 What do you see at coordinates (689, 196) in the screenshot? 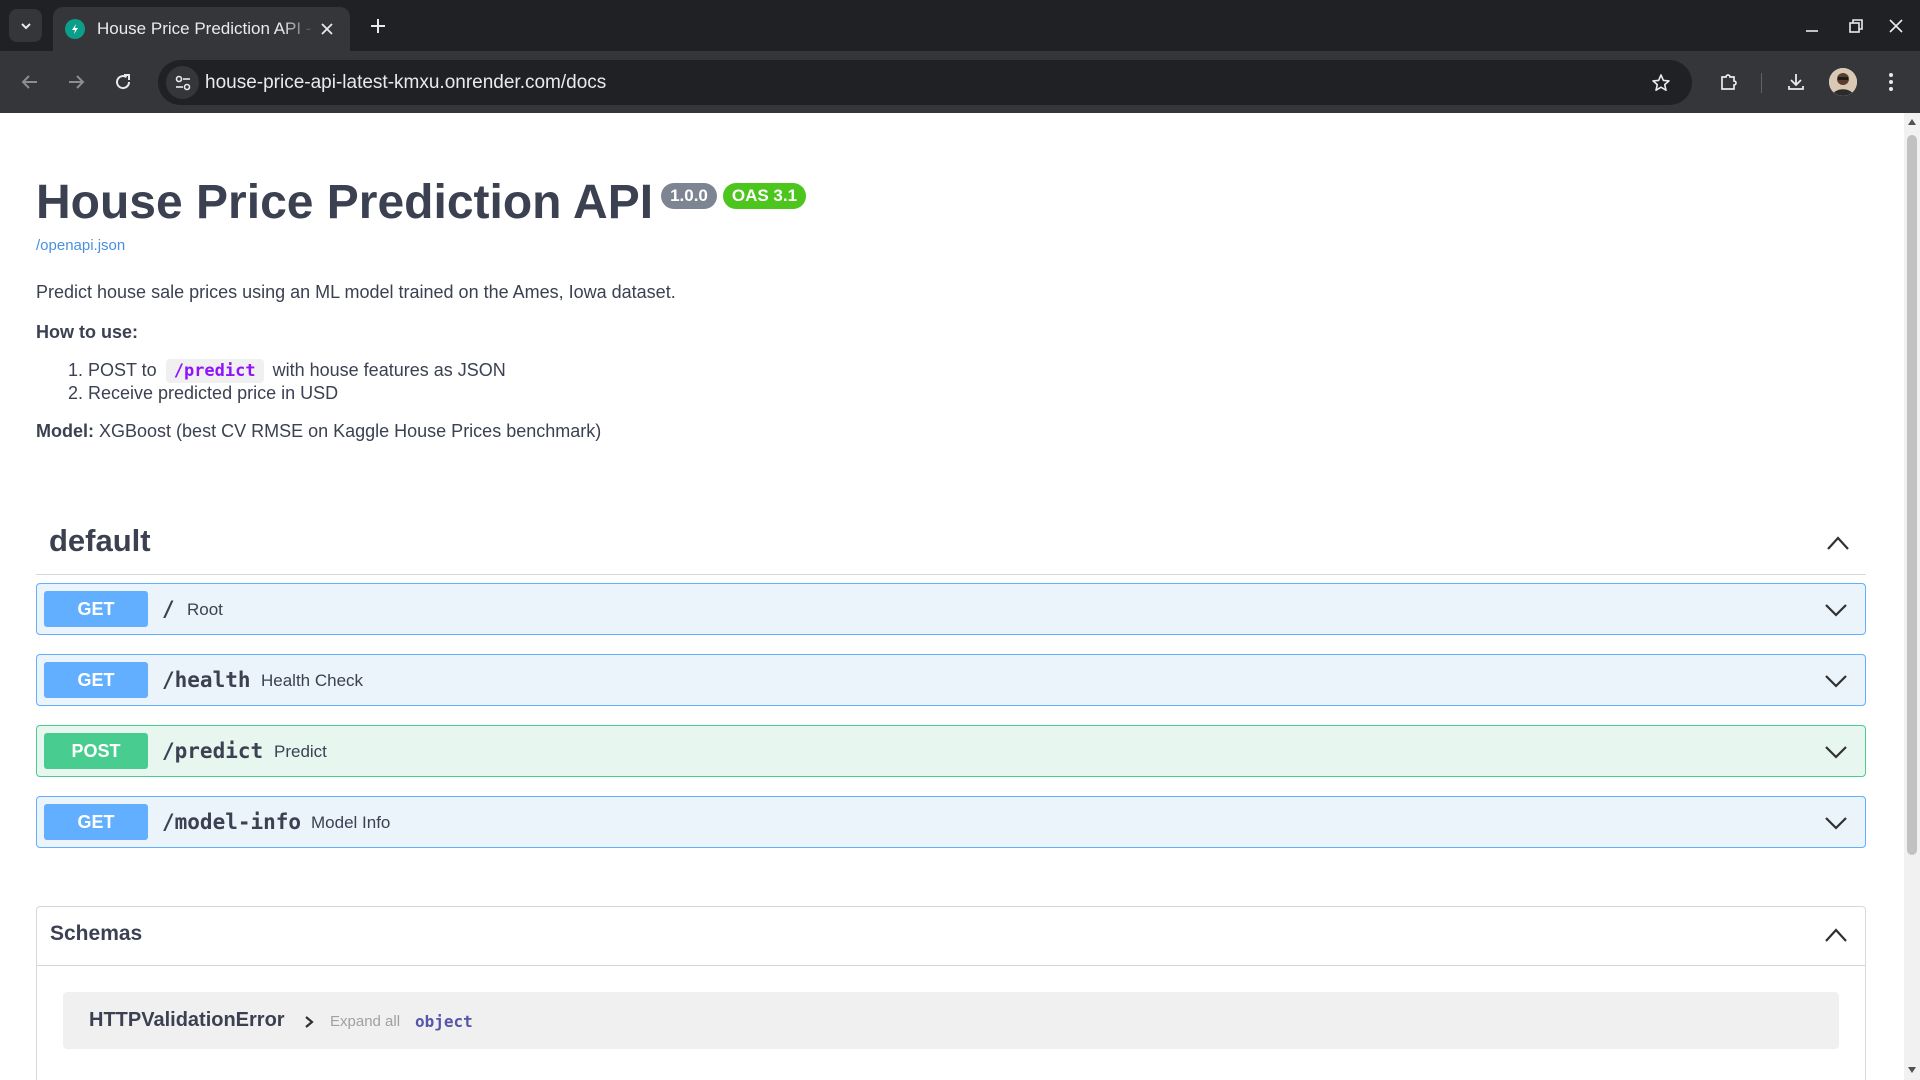
I see `version-badge: 1.0.0` at bounding box center [689, 196].